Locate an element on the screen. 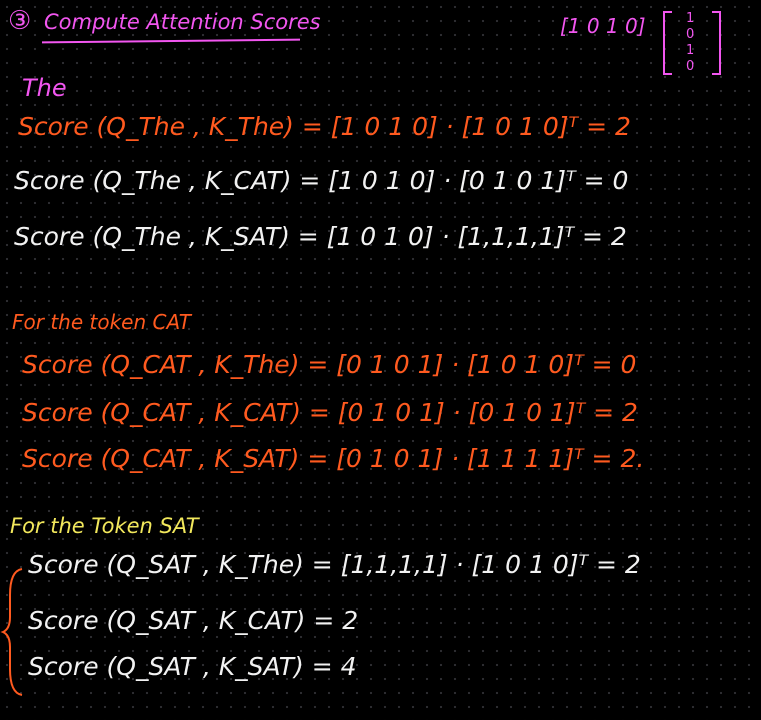  corner-col-4: 0 is located at coordinates (690, 66).